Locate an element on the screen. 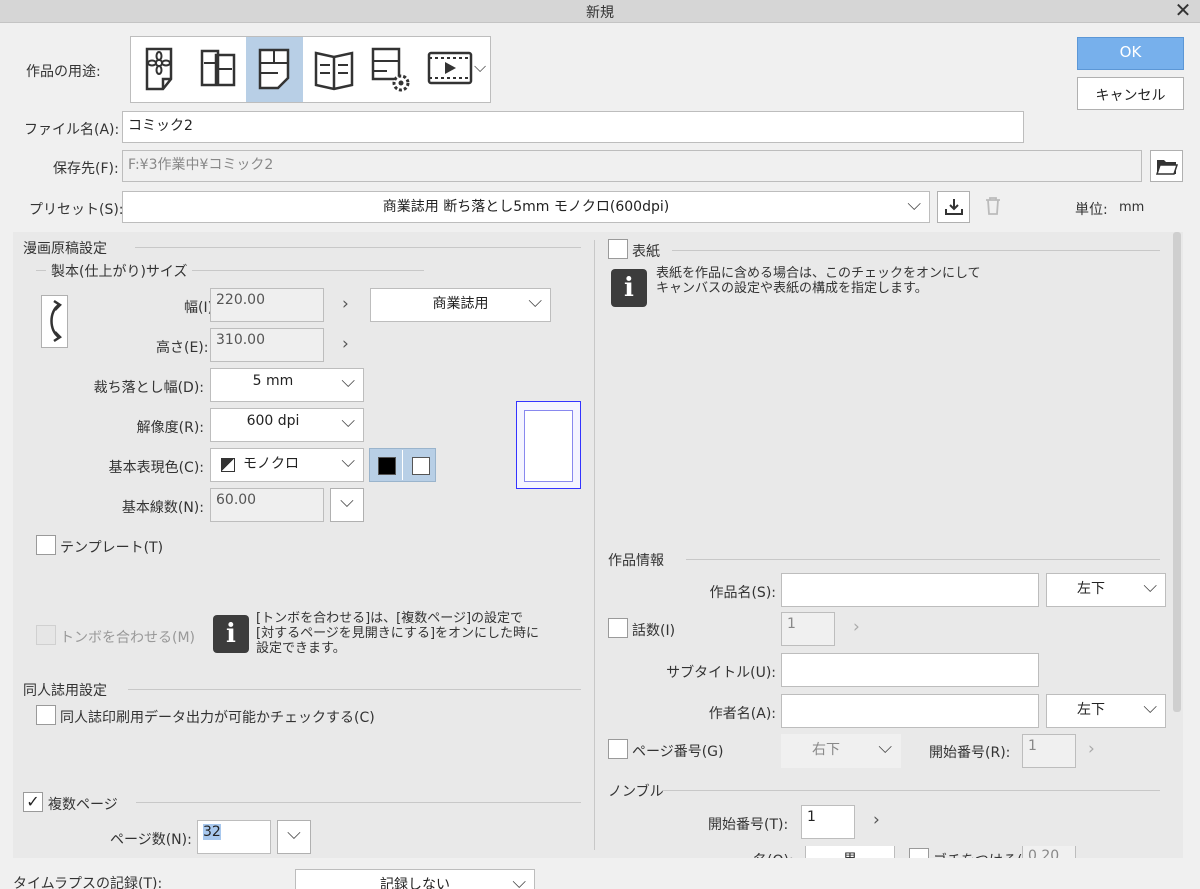 The height and width of the screenshot is (889, 1200). save-preset-icon is located at coordinates (953, 207).